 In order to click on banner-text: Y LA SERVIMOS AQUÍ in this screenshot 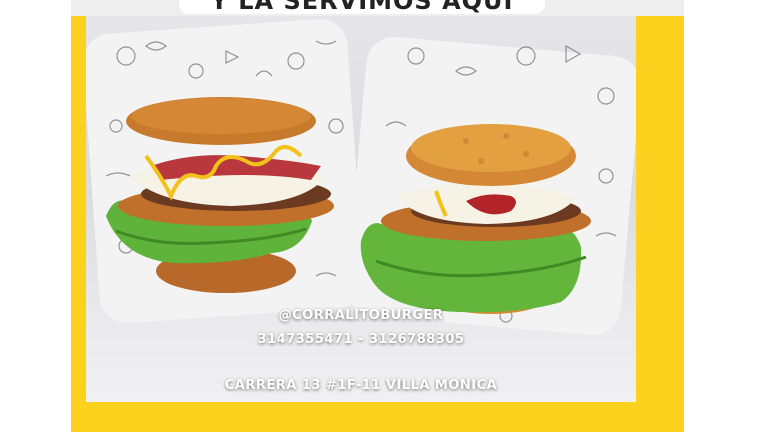, I will do `click(362, 7)`.